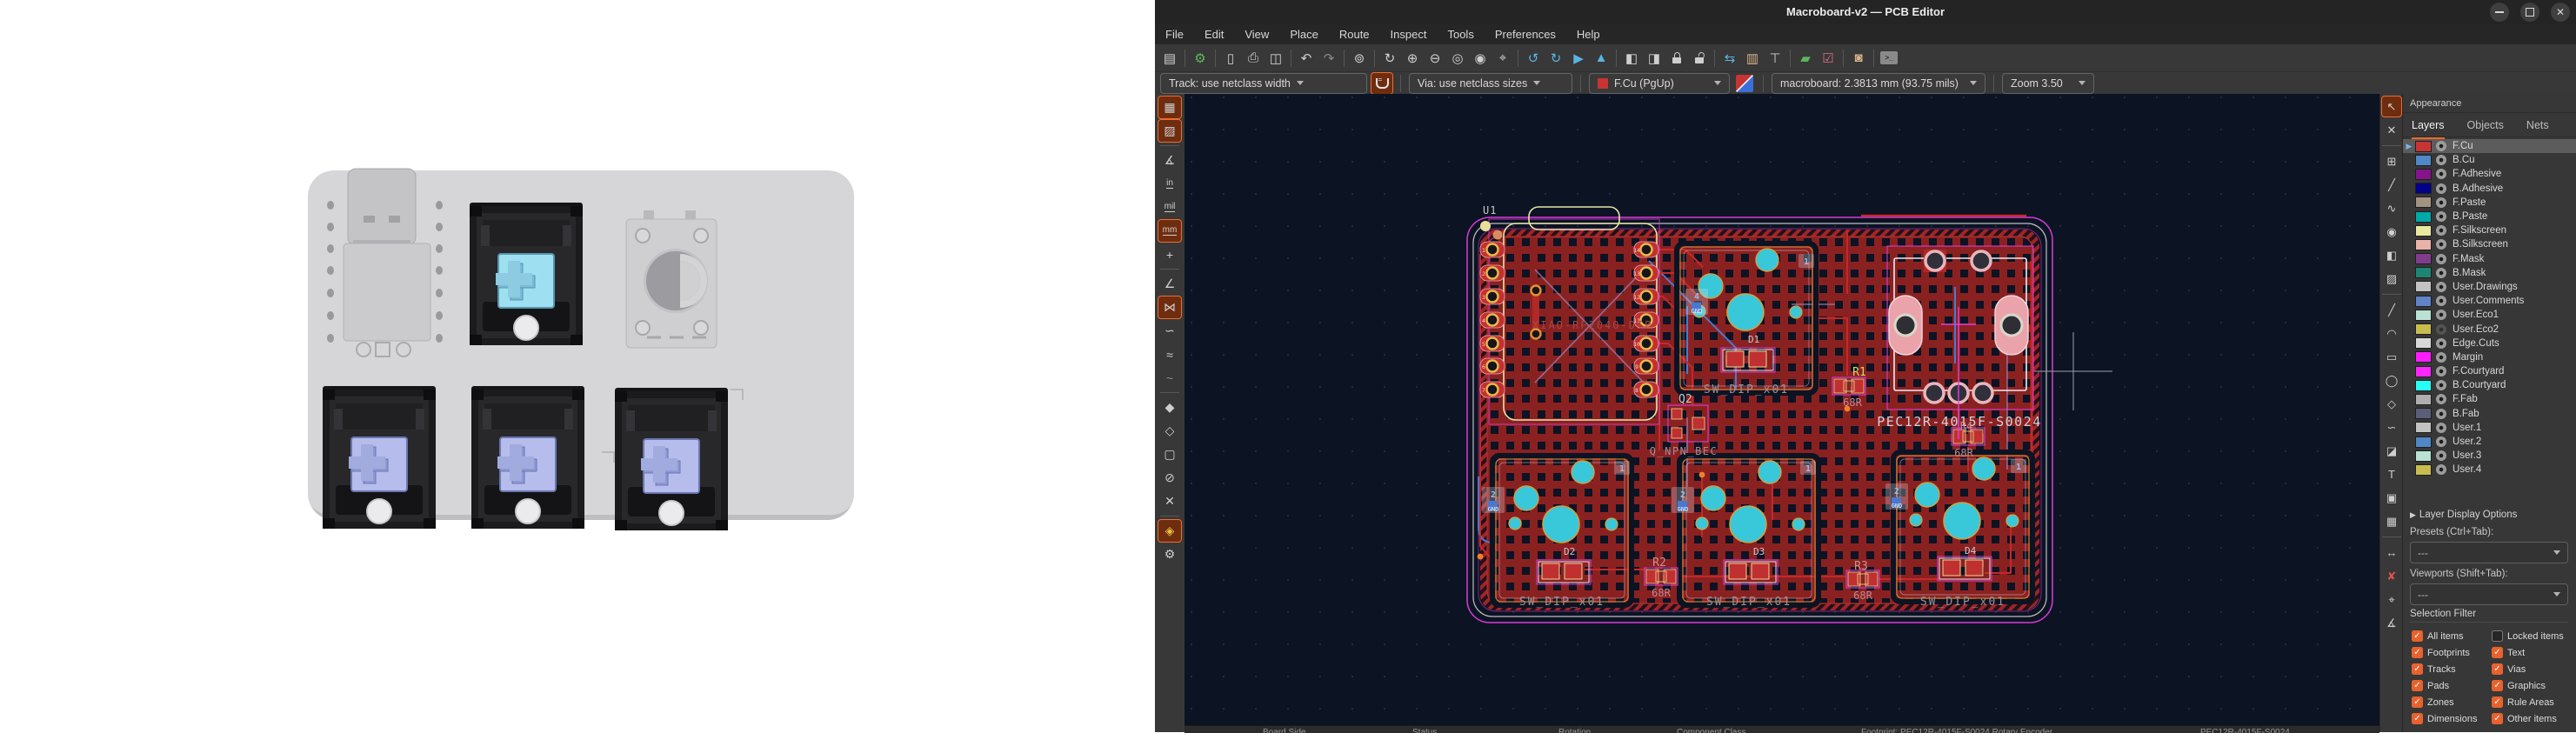 This screenshot has width=2576, height=733. I want to click on titlebar: Macroboard-v2 — PCB Editor ✕, so click(1865, 12).